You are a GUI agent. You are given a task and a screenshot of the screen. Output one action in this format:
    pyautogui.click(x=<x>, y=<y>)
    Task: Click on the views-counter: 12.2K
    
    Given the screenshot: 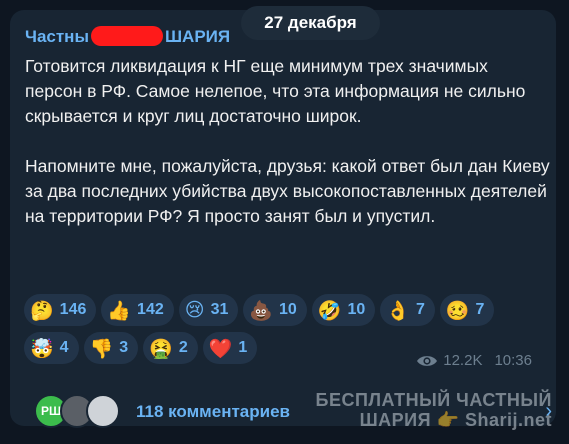 What is the action you would take?
    pyautogui.click(x=449, y=360)
    